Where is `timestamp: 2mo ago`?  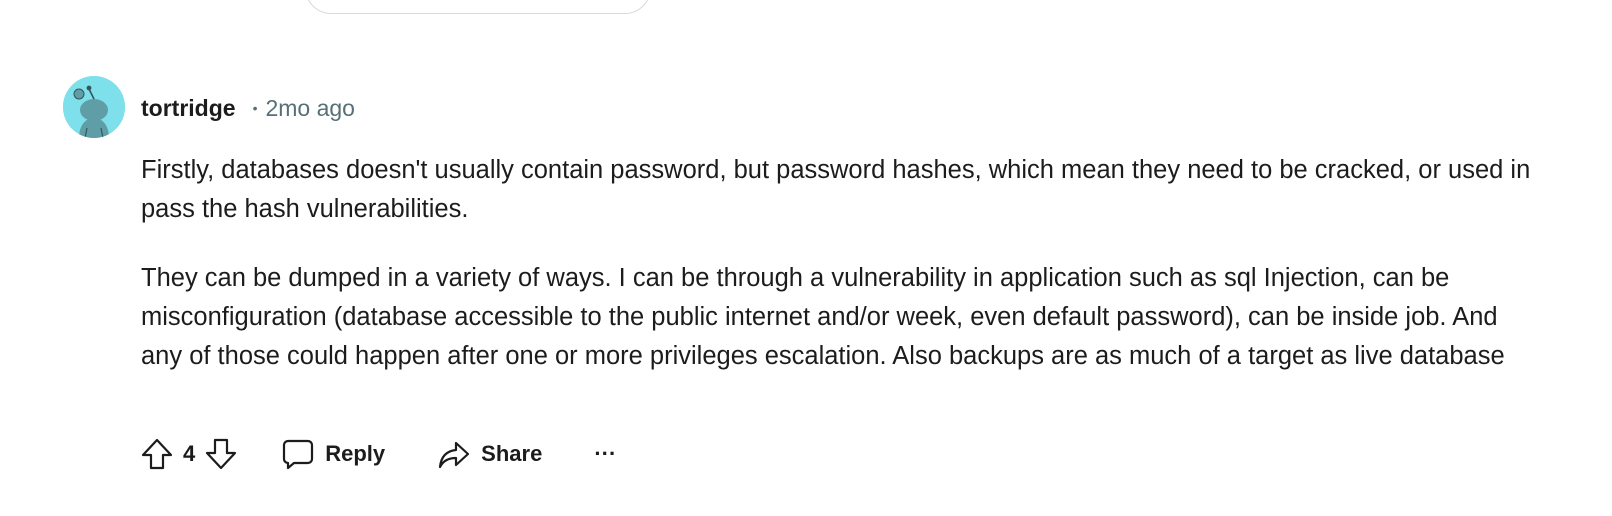 timestamp: 2mo ago is located at coordinates (310, 108).